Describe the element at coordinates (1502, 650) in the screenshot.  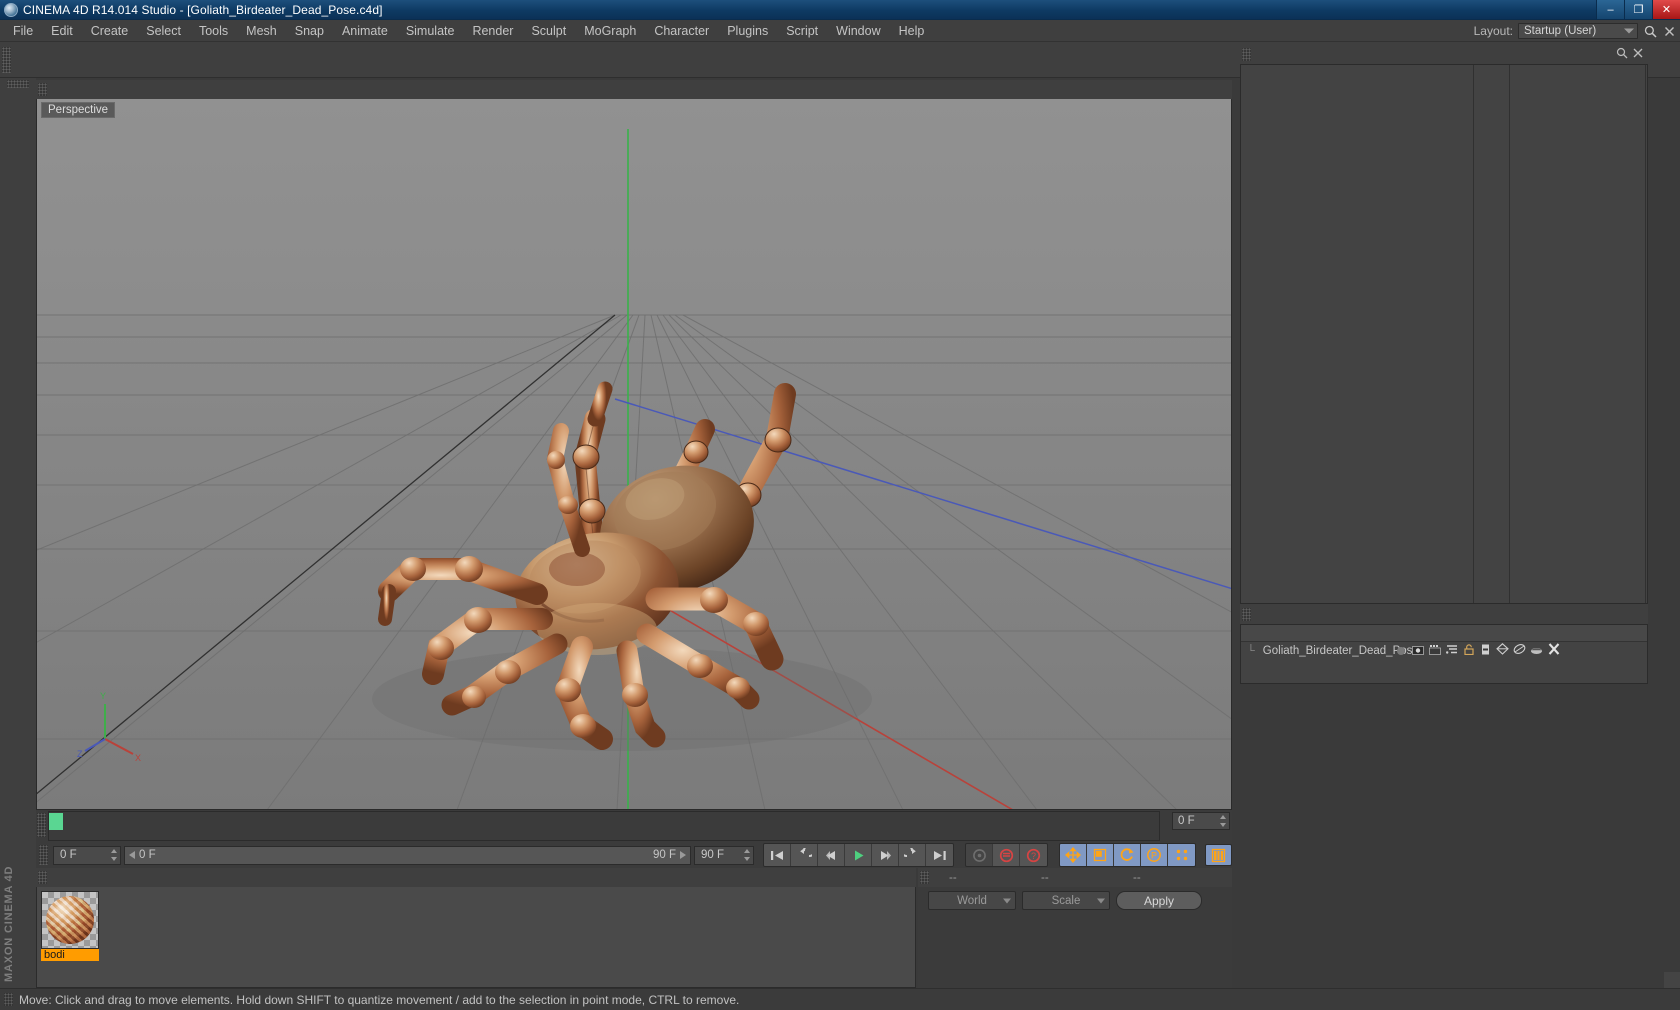
I see `layer-generator-icon` at that location.